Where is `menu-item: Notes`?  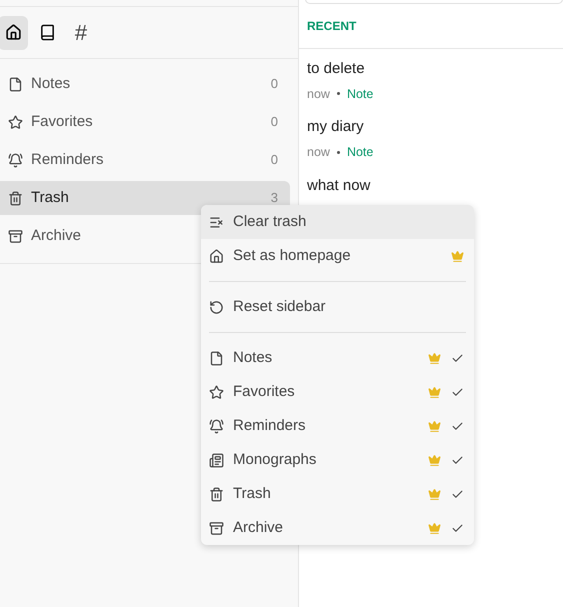 menu-item: Notes is located at coordinates (337, 358).